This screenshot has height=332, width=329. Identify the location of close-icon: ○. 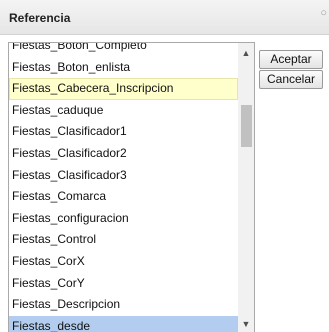
(323, 13).